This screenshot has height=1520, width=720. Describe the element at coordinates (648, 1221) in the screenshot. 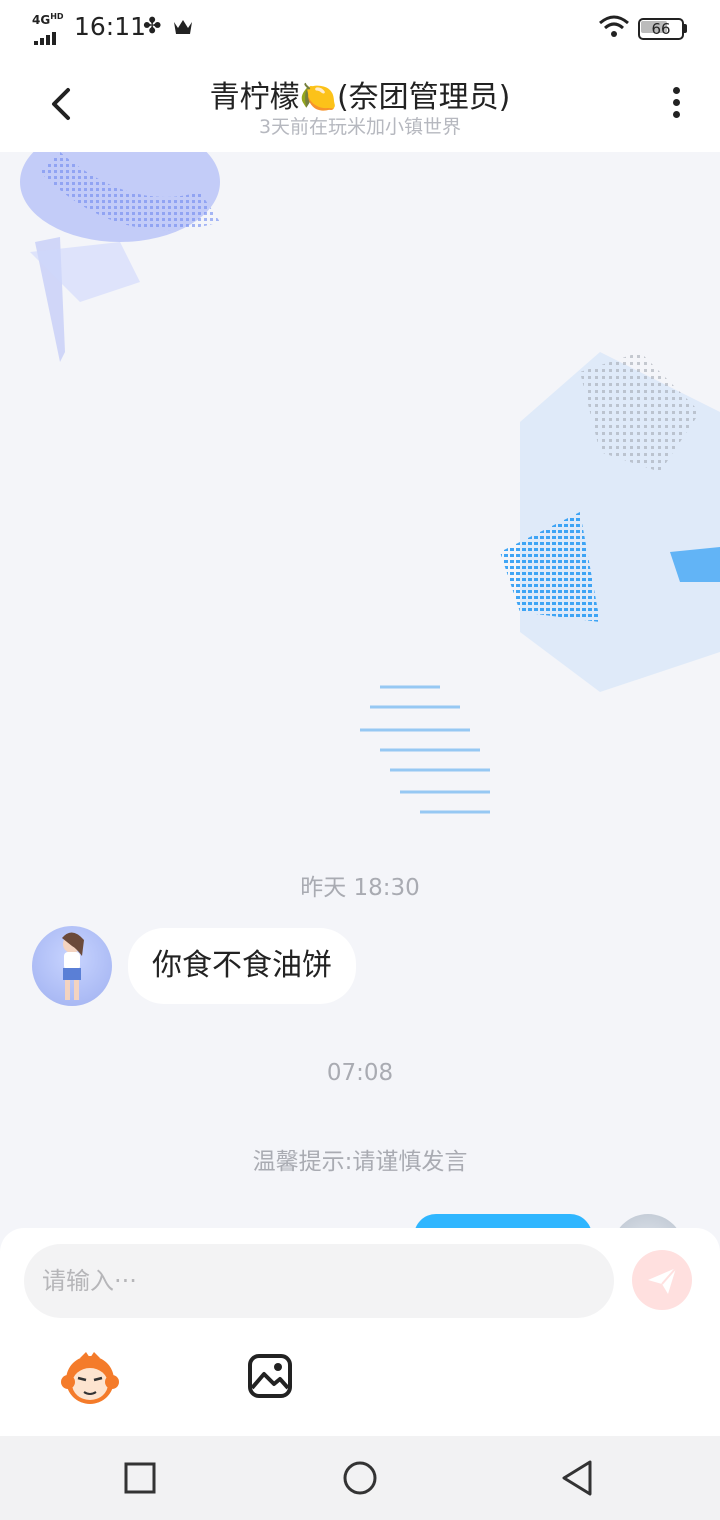

I see `self-avatar` at that location.